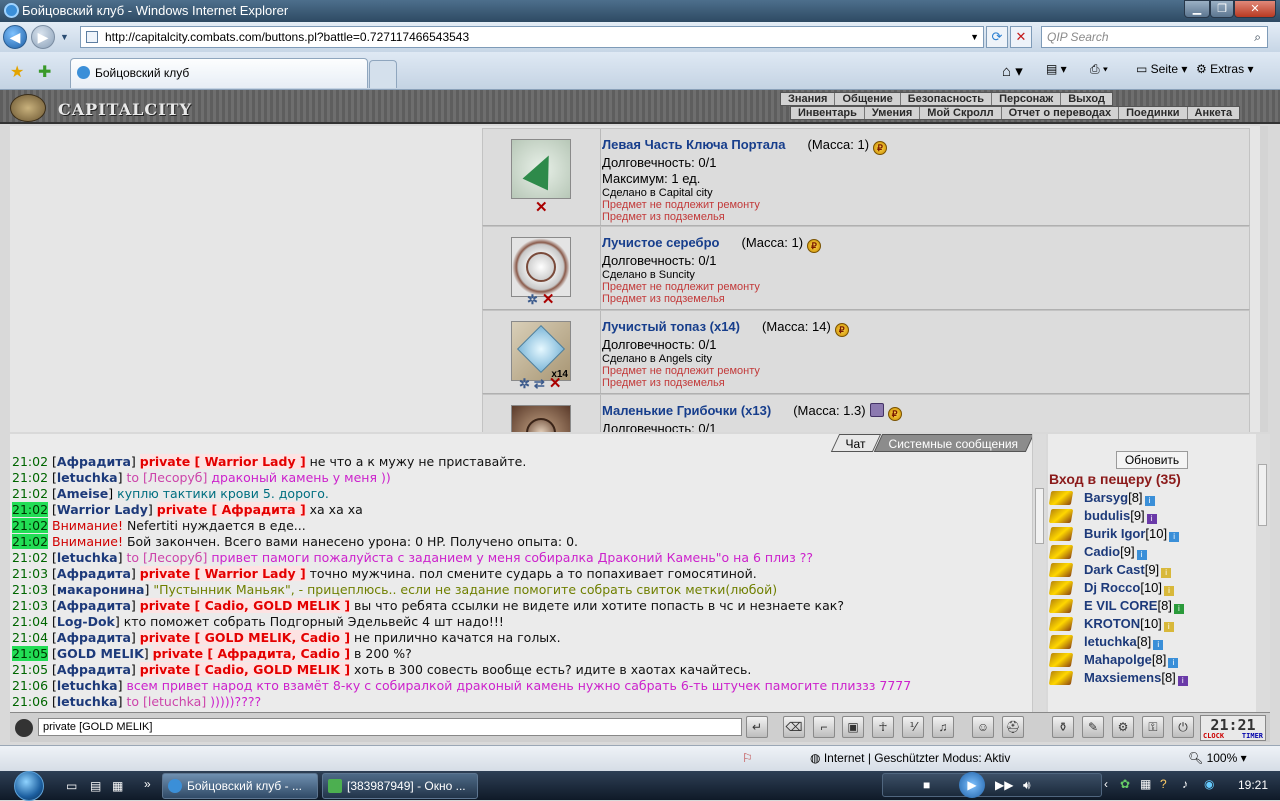  I want to click on user-row: letuchka[8] i, so click(1106, 643).